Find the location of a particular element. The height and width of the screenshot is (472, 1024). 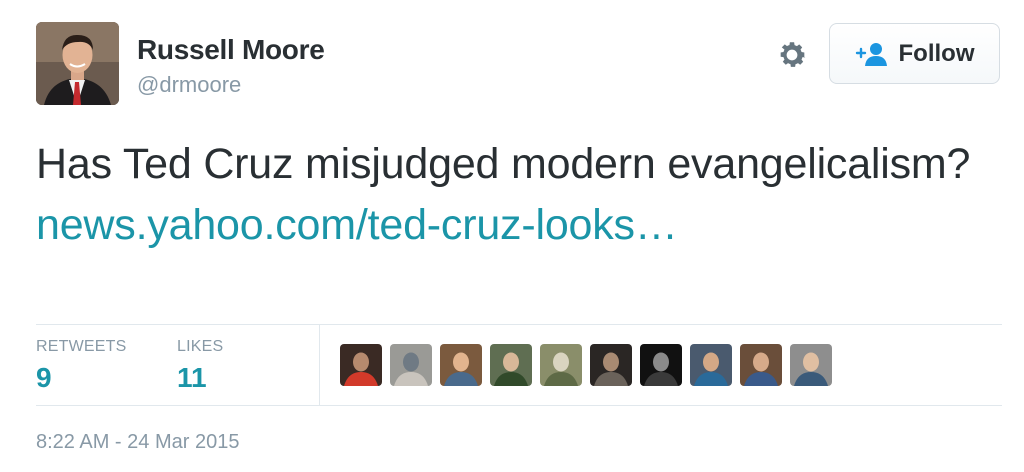

avatar-photo is located at coordinates (77, 63).